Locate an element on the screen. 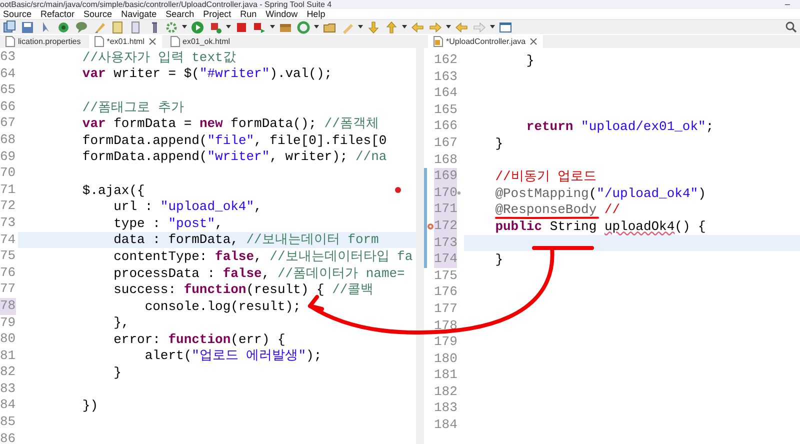 The height and width of the screenshot is (444, 800). code-line: type : "post", is located at coordinates (168, 223).